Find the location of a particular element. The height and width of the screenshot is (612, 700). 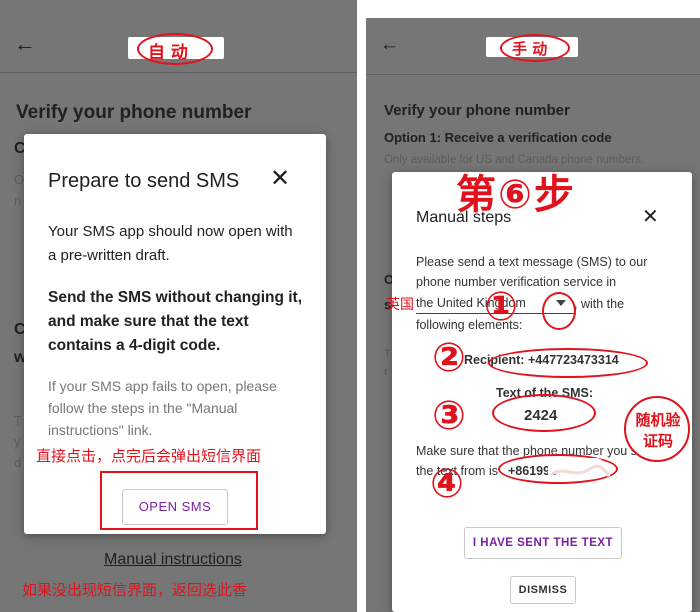

country-dropdown-annotation-oval is located at coordinates (559, 311).